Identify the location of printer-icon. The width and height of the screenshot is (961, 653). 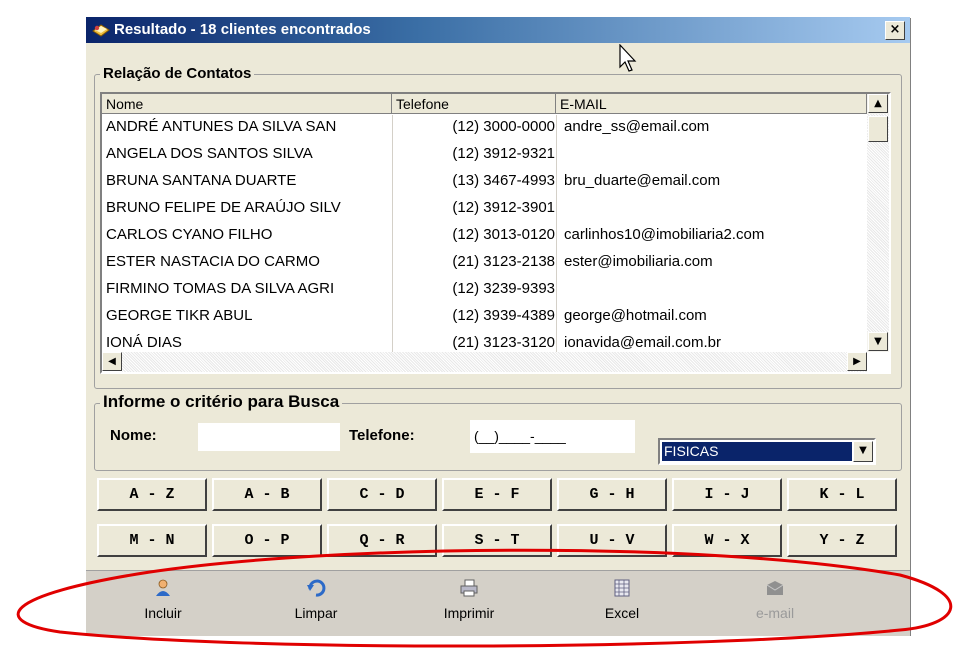
(469, 588).